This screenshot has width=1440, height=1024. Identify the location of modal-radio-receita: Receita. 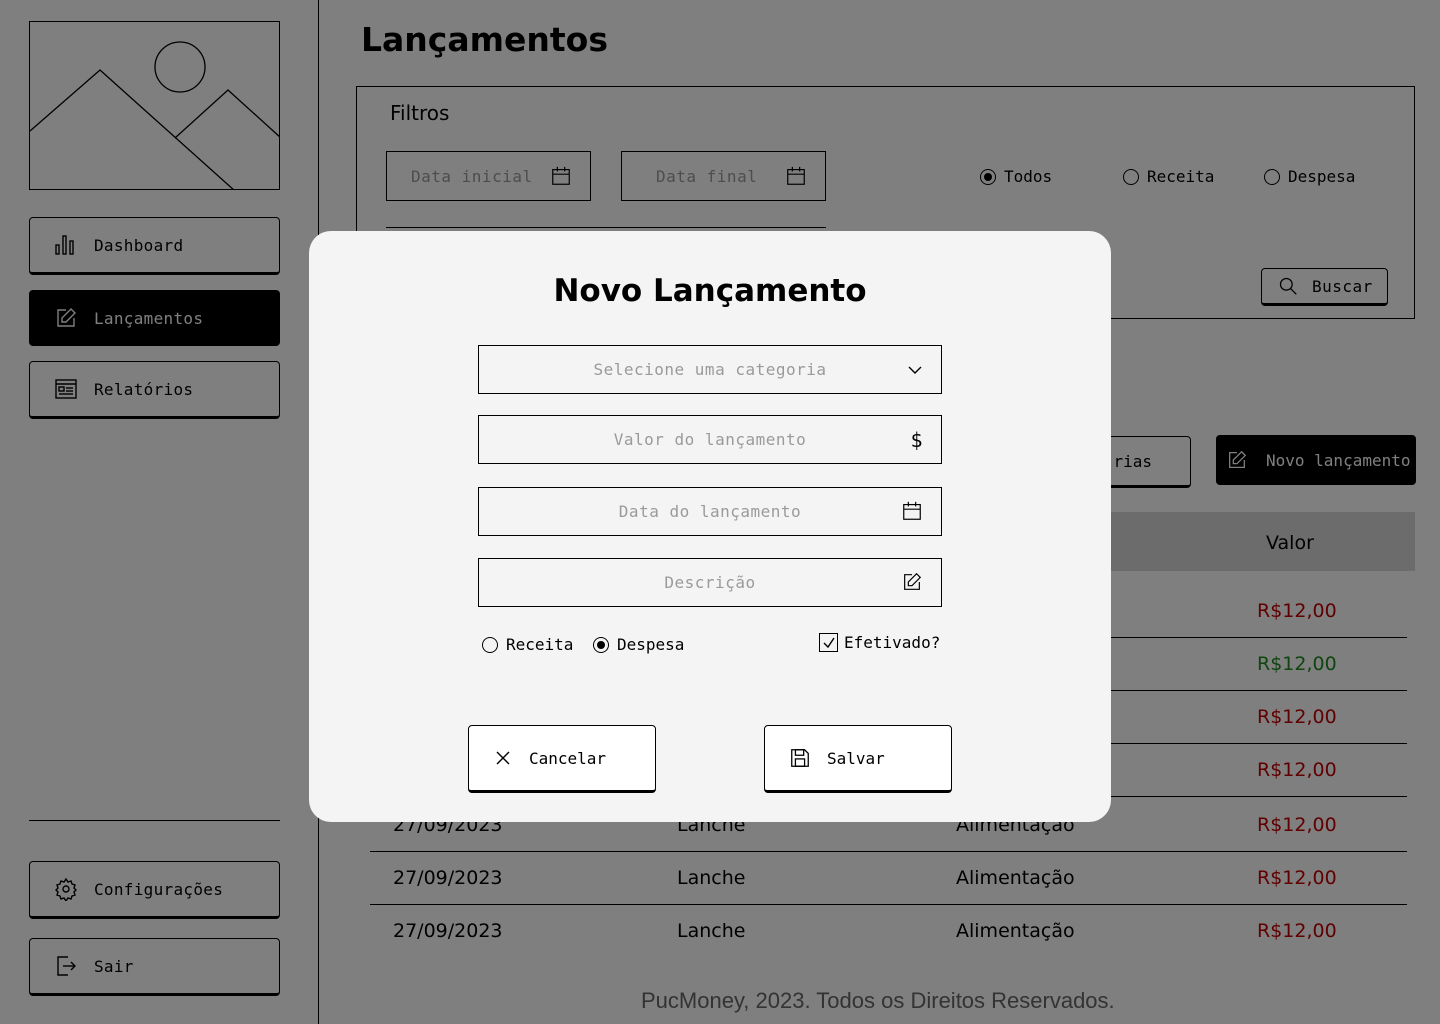
(527, 644).